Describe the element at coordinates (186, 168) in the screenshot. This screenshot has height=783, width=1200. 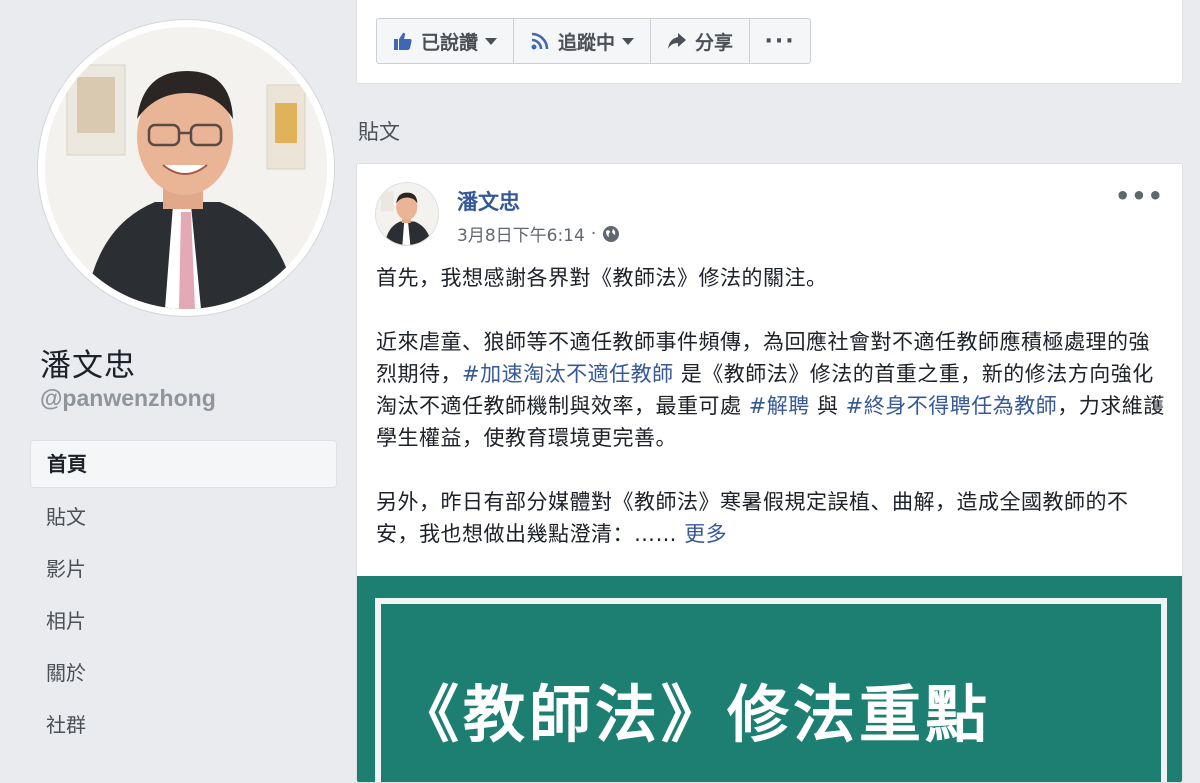
I see `profile-picture` at that location.